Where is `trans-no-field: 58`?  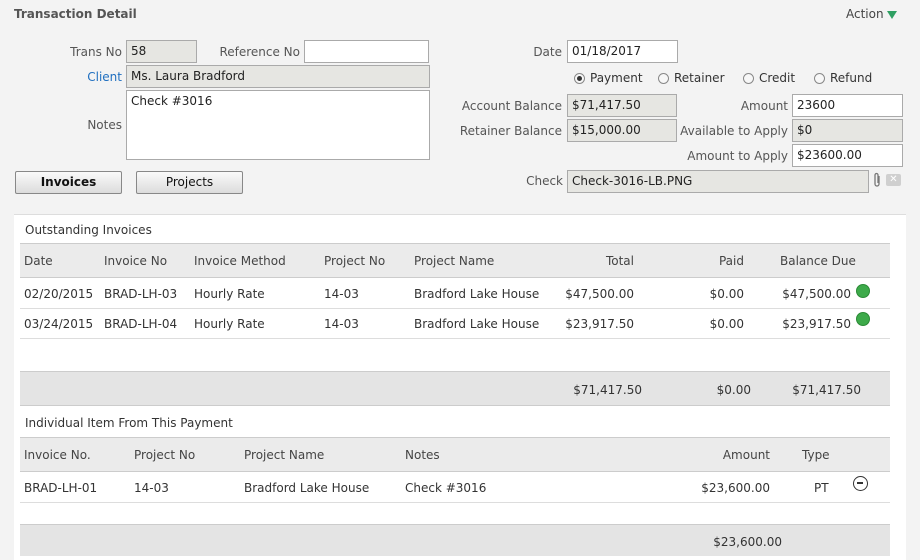 trans-no-field: 58 is located at coordinates (161, 51).